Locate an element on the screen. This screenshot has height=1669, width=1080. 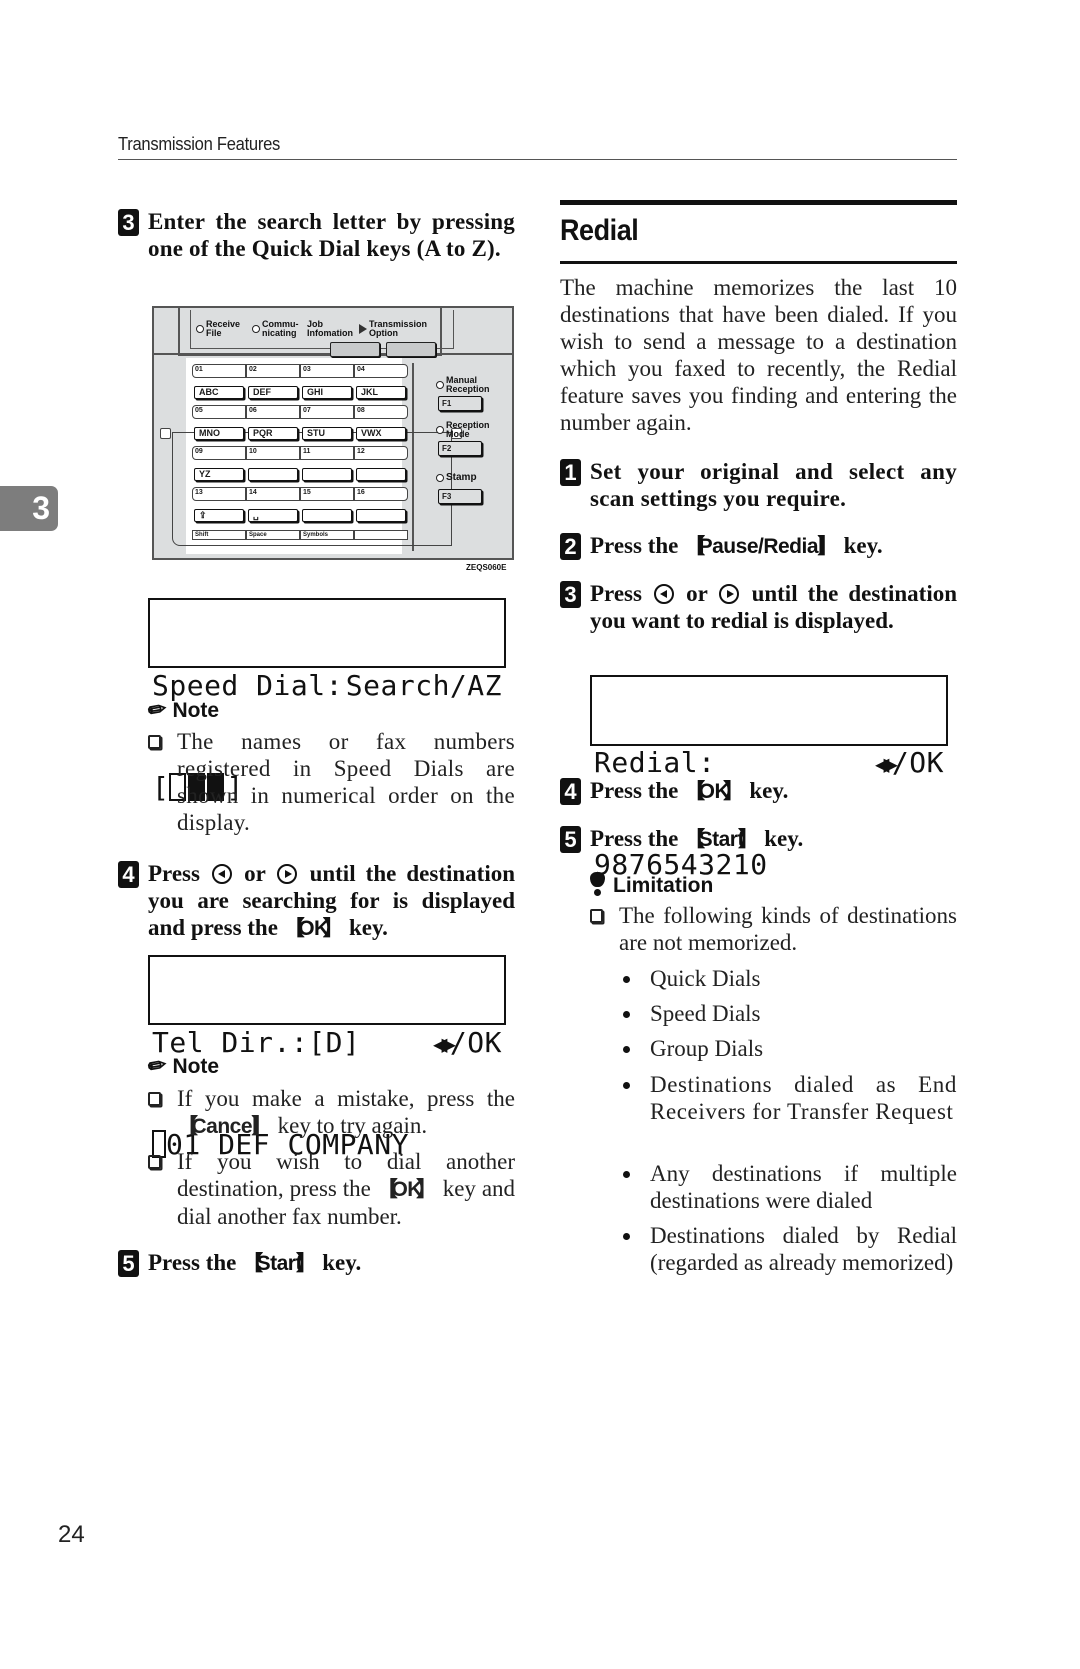
right-step-2: 2 Press the Pause/Redial key. is located at coordinates (758, 546).